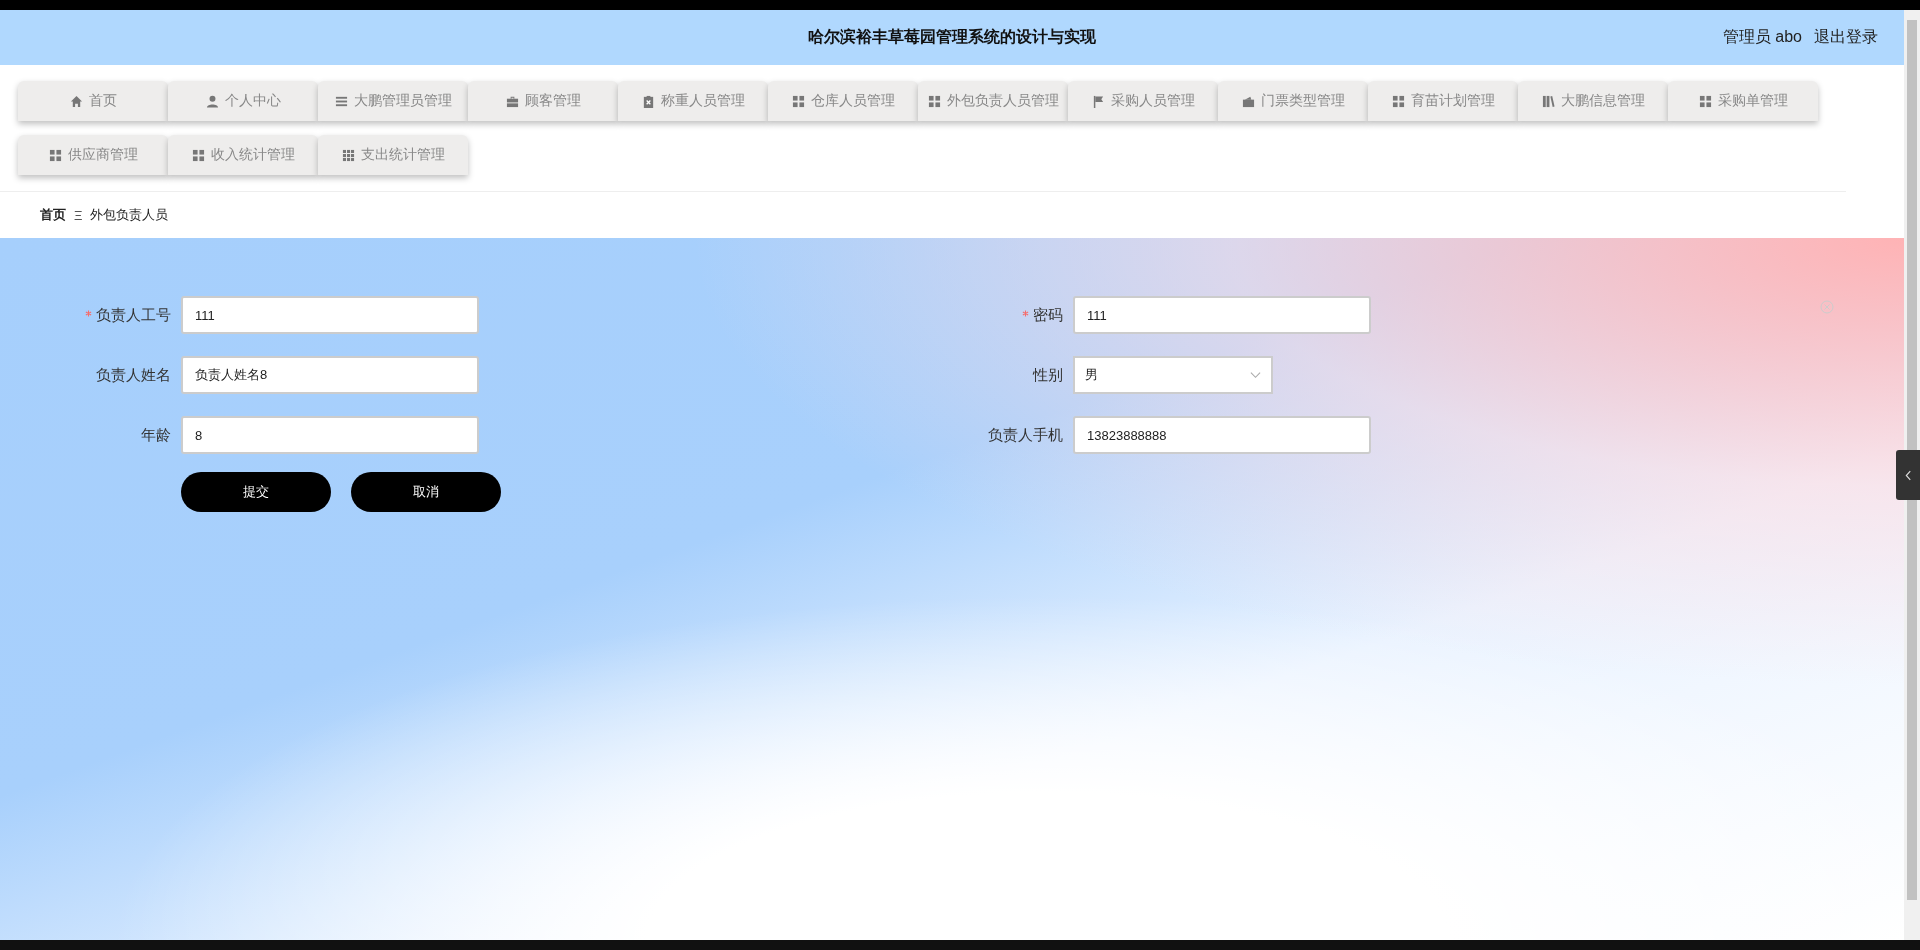 This screenshot has height=950, width=1920. I want to click on nav-tab: 采购单管理, so click(1743, 101).